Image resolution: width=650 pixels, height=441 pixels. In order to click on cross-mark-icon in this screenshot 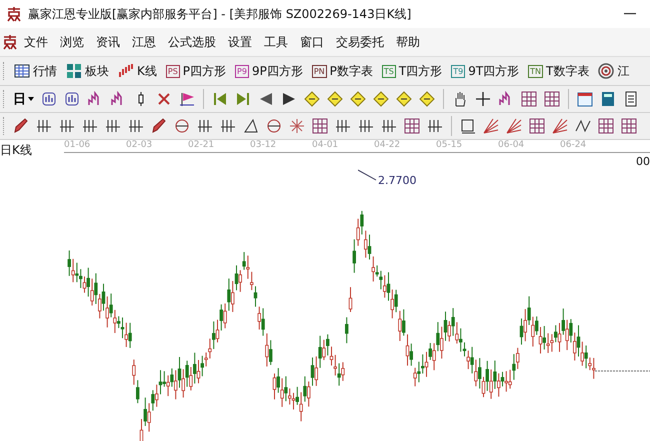, I will do `click(164, 99)`.